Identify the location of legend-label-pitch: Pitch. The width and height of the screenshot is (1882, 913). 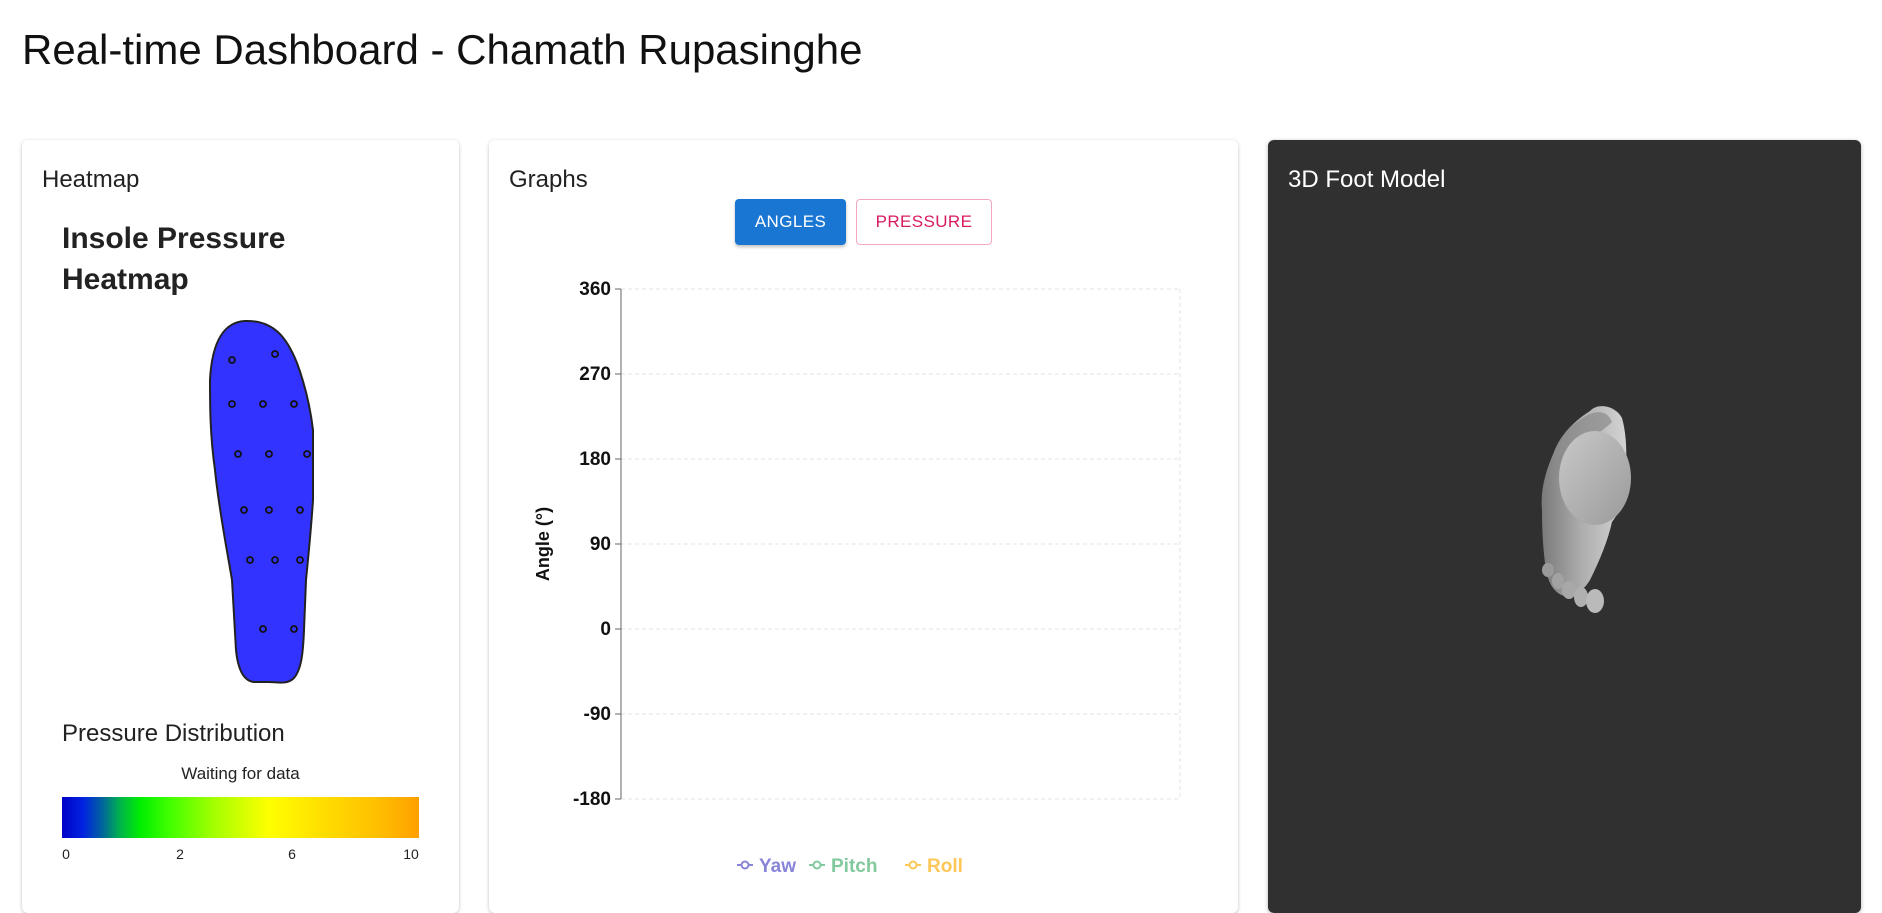
(854, 866).